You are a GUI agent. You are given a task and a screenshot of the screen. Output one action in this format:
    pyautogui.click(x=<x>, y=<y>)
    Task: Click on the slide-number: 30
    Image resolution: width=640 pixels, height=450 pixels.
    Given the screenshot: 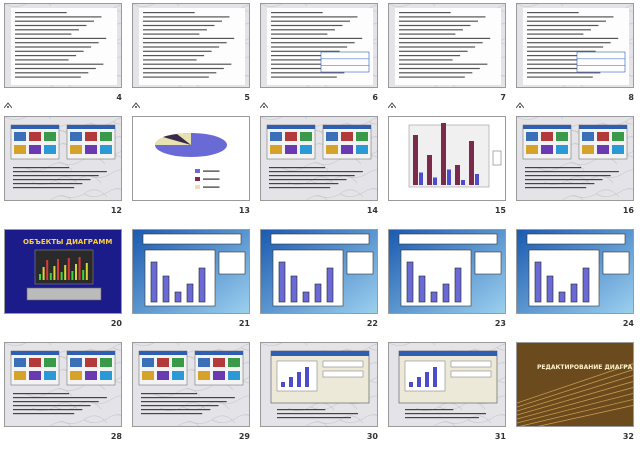 What is the action you would take?
    pyautogui.click(x=372, y=436)
    